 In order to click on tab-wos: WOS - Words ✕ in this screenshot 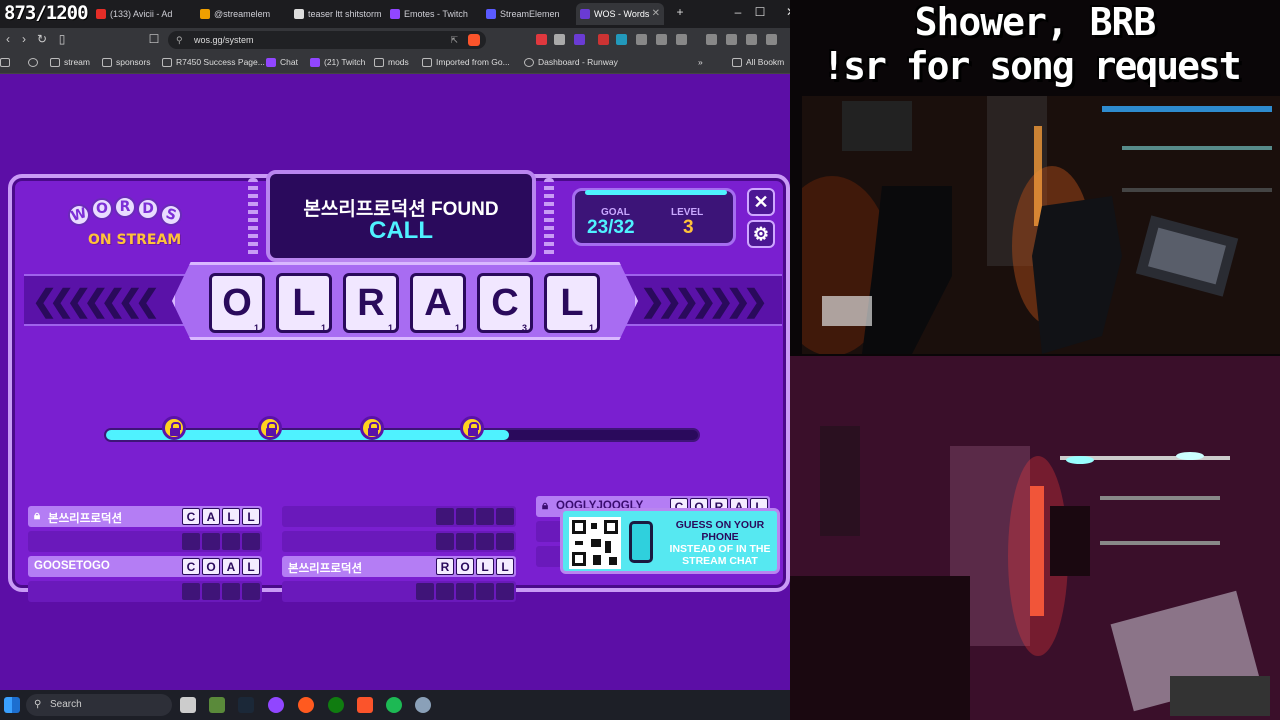, I will do `click(620, 14)`.